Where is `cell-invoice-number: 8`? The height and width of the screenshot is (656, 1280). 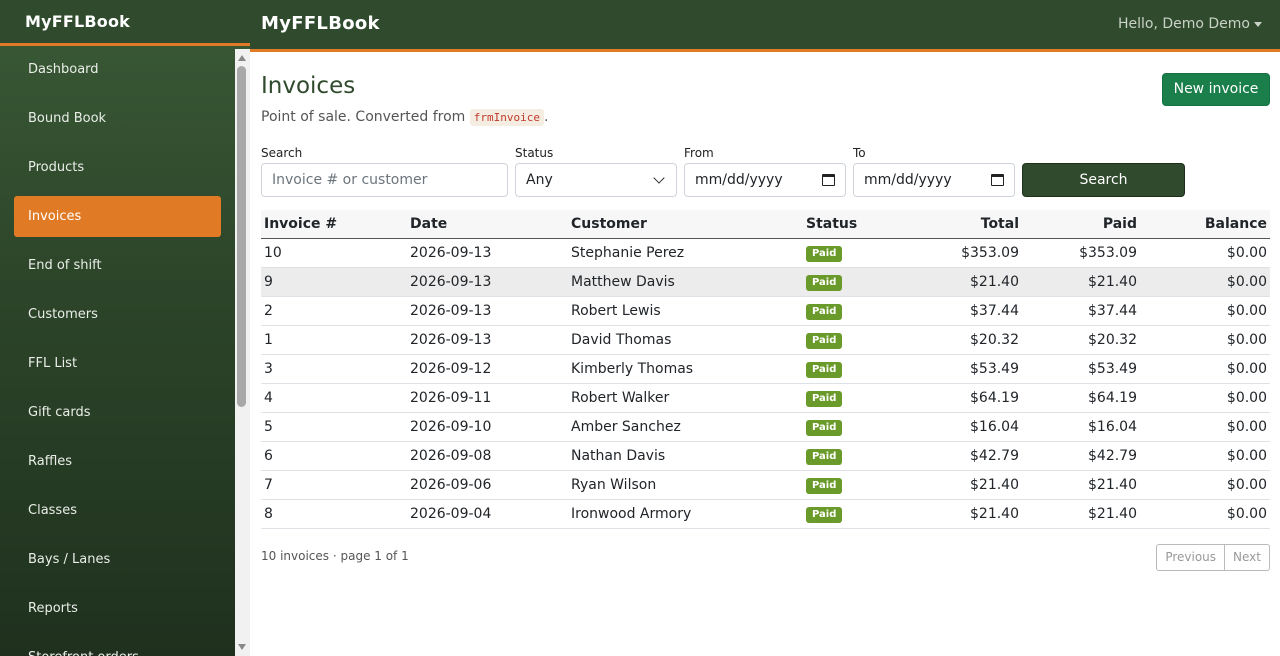
cell-invoice-number: 8 is located at coordinates (334, 514).